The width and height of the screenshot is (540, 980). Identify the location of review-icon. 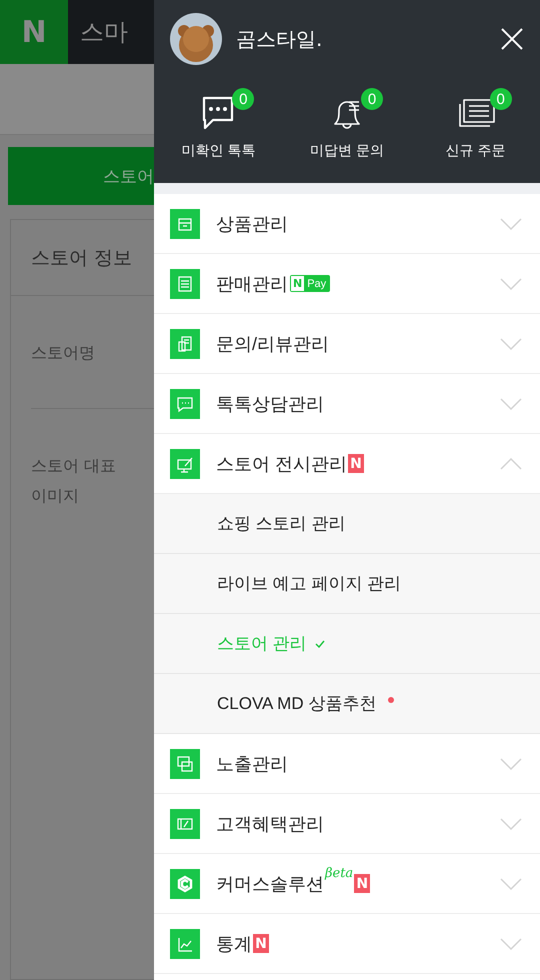
(185, 343).